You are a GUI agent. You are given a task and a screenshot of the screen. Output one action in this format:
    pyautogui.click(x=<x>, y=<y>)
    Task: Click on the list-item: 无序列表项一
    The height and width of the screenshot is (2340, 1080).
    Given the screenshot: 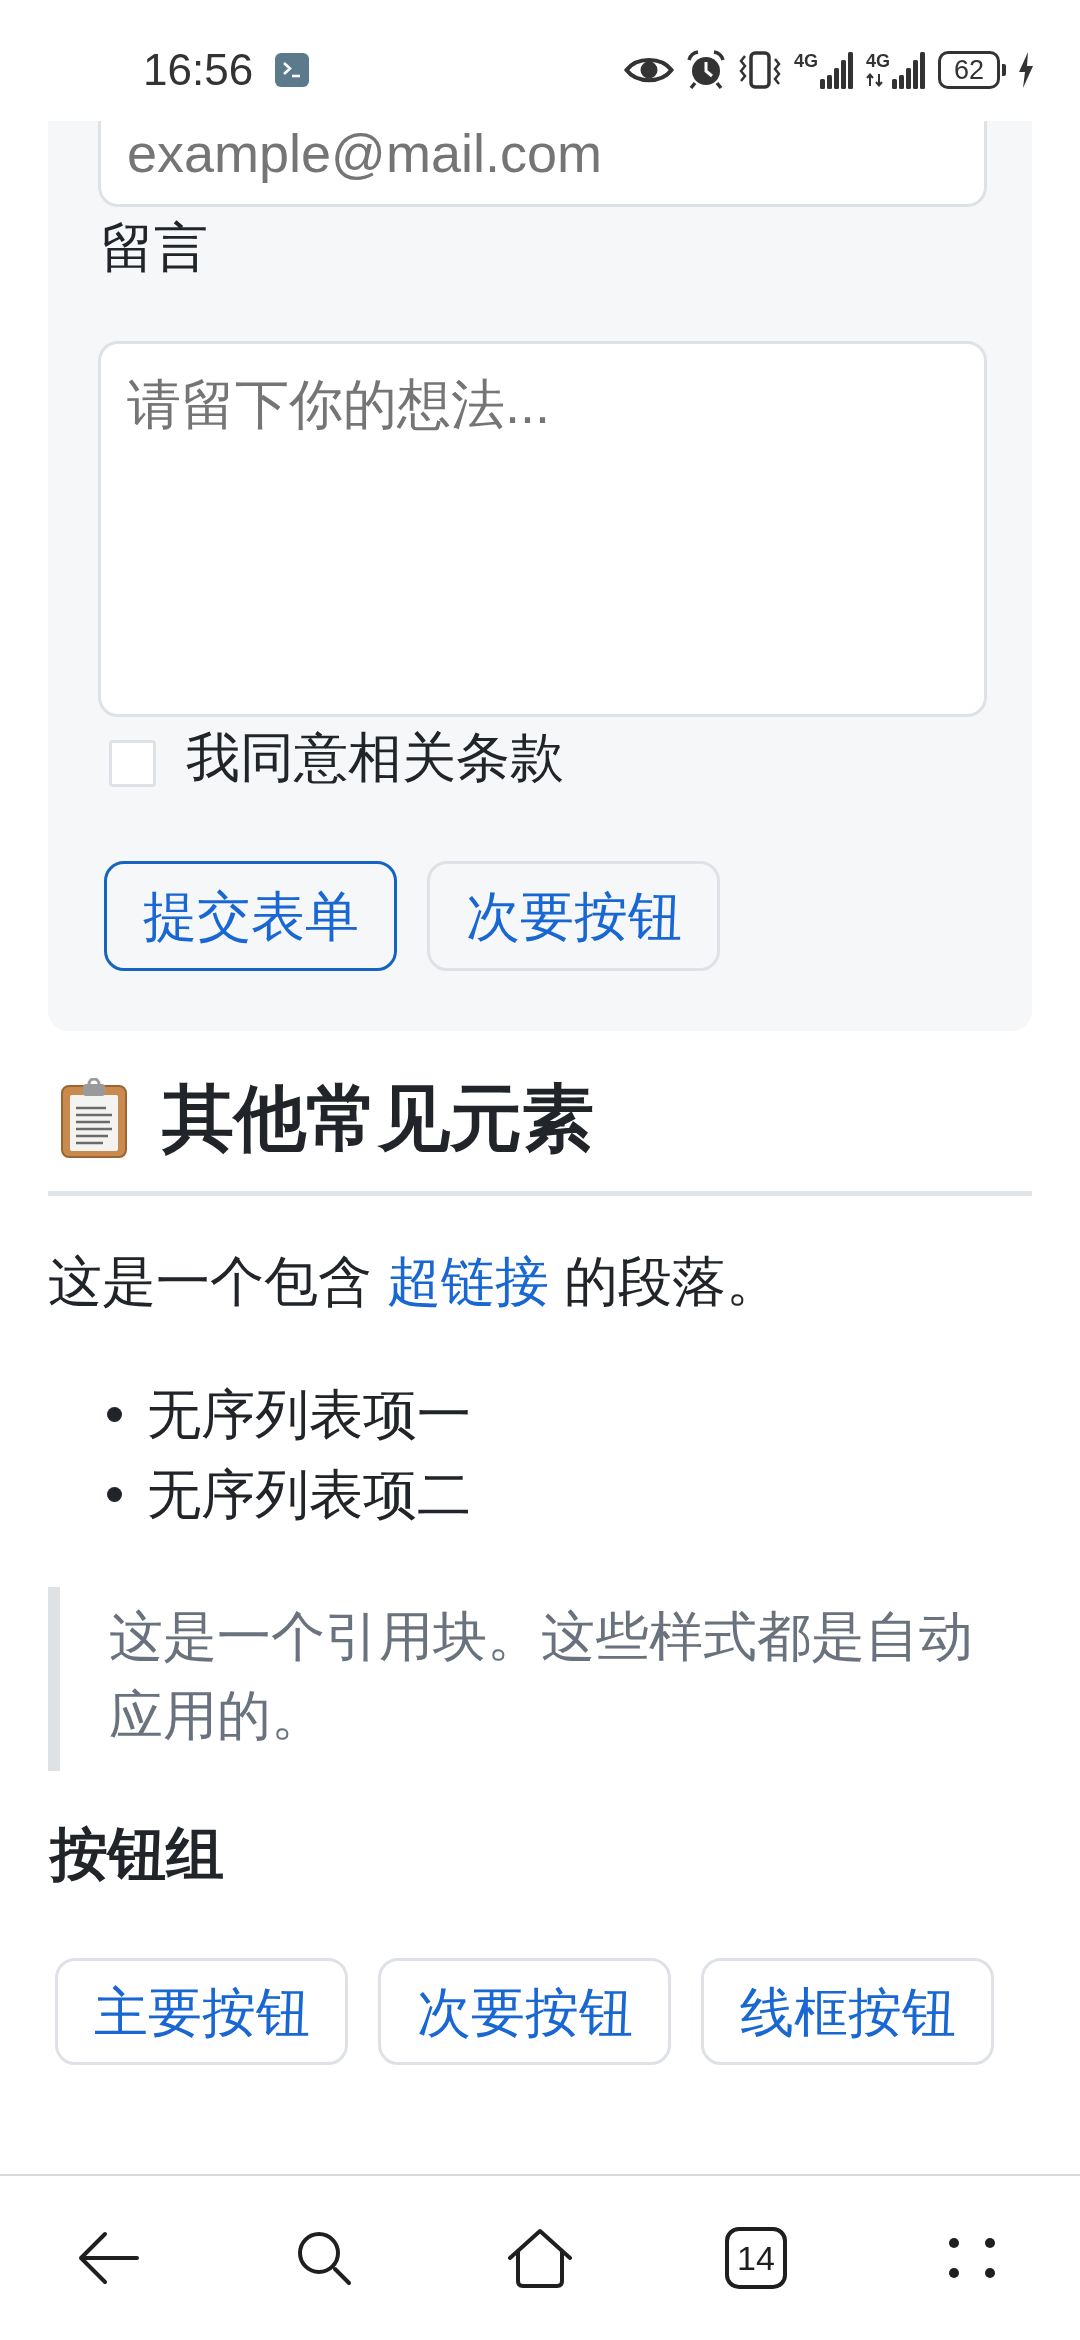 What is the action you would take?
    pyautogui.click(x=309, y=1414)
    